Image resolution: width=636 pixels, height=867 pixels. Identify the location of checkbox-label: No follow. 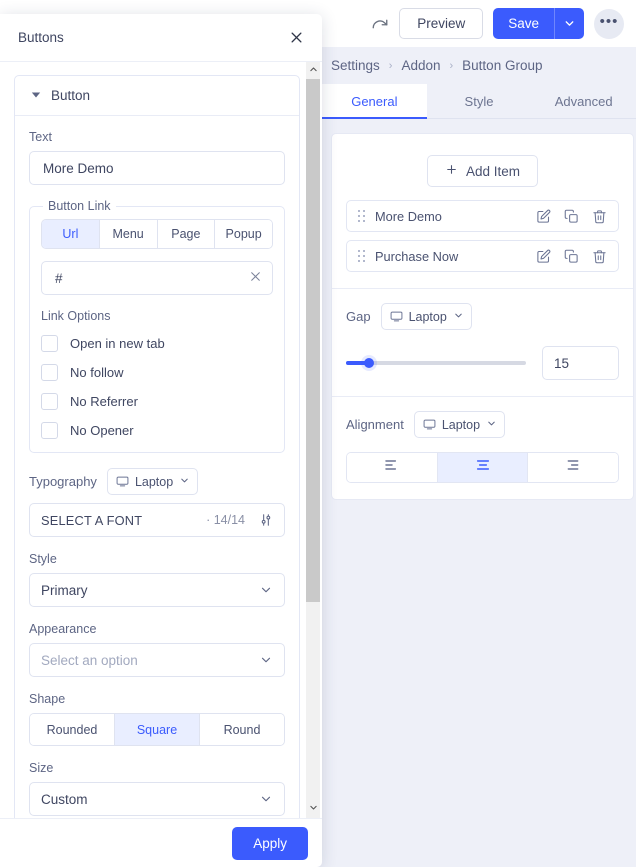
(97, 372).